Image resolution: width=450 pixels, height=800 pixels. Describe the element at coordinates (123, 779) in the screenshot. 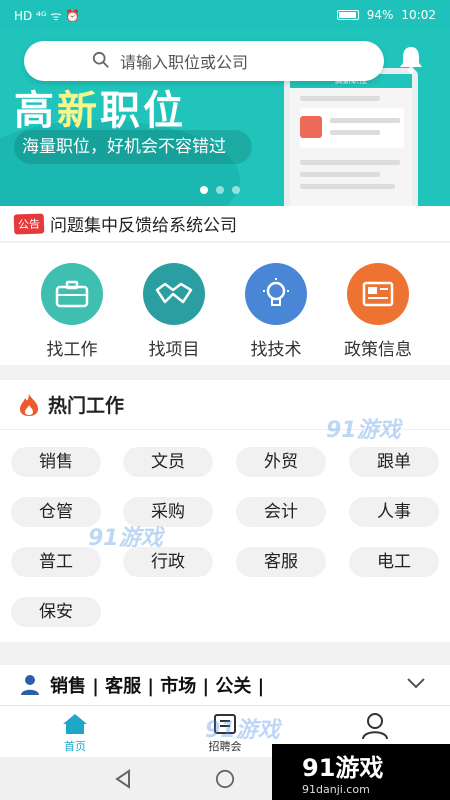

I see `back-icon` at that location.